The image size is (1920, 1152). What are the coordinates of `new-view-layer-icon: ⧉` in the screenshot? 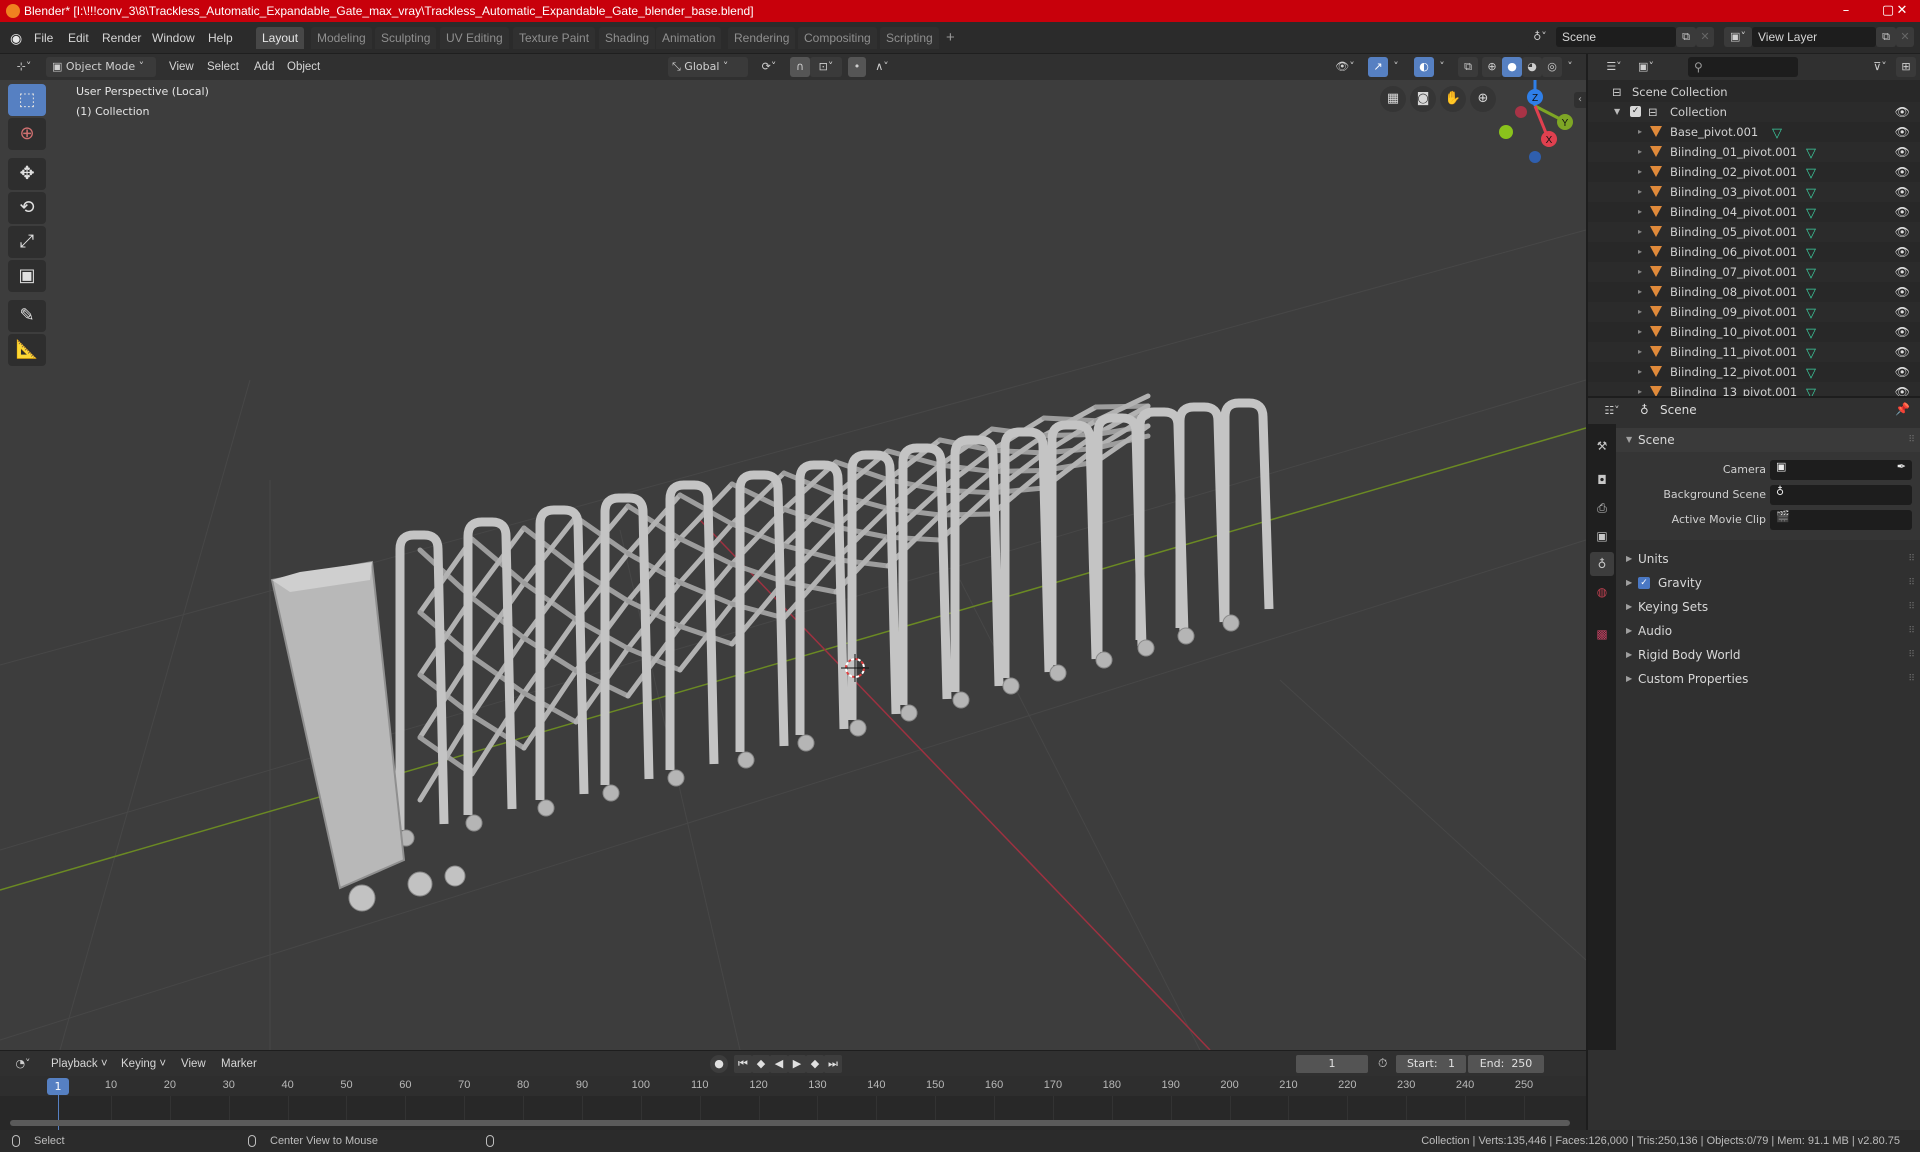 It's located at (1886, 37).